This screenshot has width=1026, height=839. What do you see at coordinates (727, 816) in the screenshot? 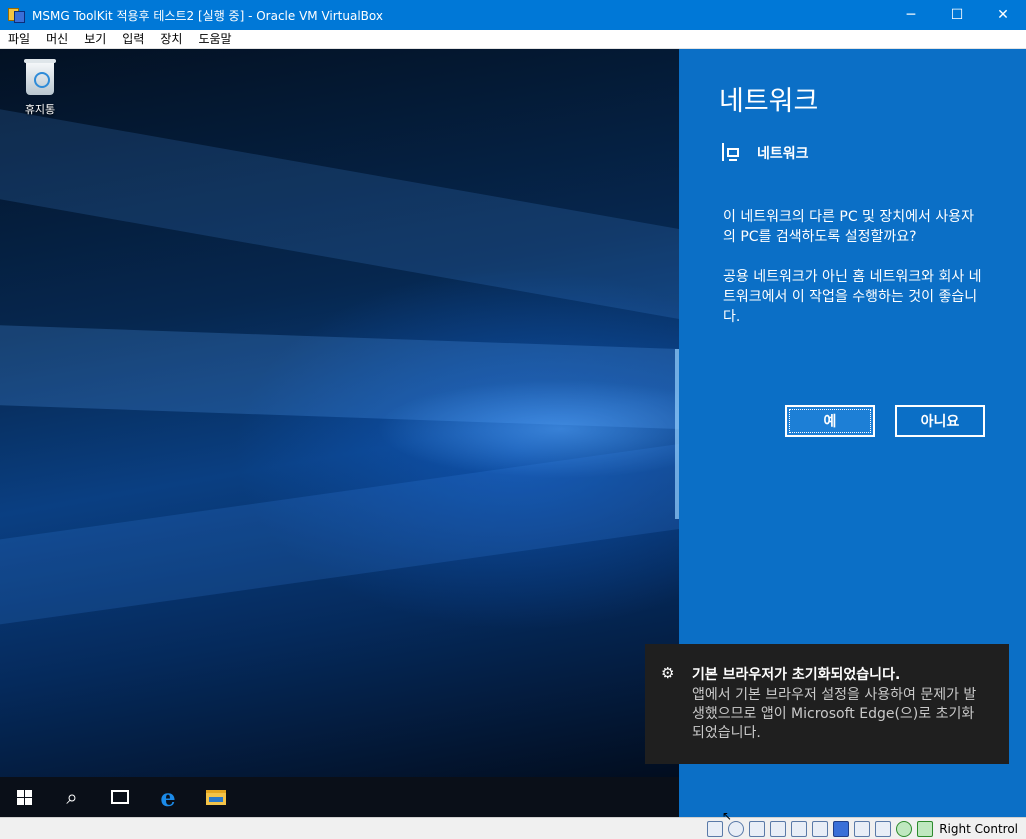
I see `mouse-cursor-icon: ↖` at bounding box center [727, 816].